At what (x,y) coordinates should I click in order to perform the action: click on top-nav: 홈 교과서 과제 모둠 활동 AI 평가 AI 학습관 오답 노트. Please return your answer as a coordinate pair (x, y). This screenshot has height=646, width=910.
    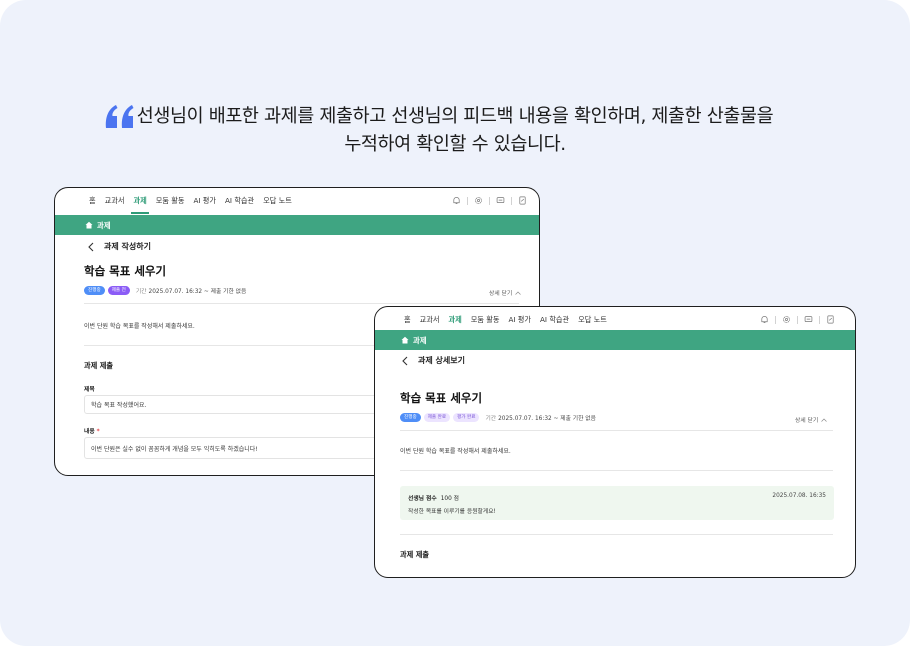
    Looking at the image, I should click on (297, 201).